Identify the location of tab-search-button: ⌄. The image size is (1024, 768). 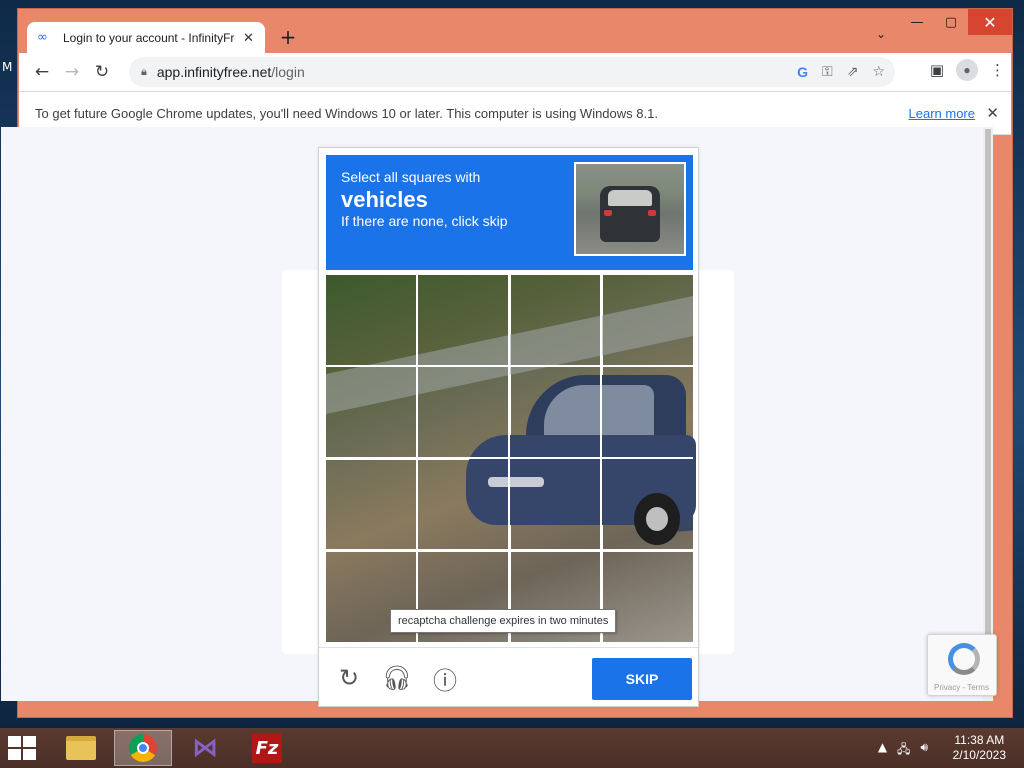
(881, 34).